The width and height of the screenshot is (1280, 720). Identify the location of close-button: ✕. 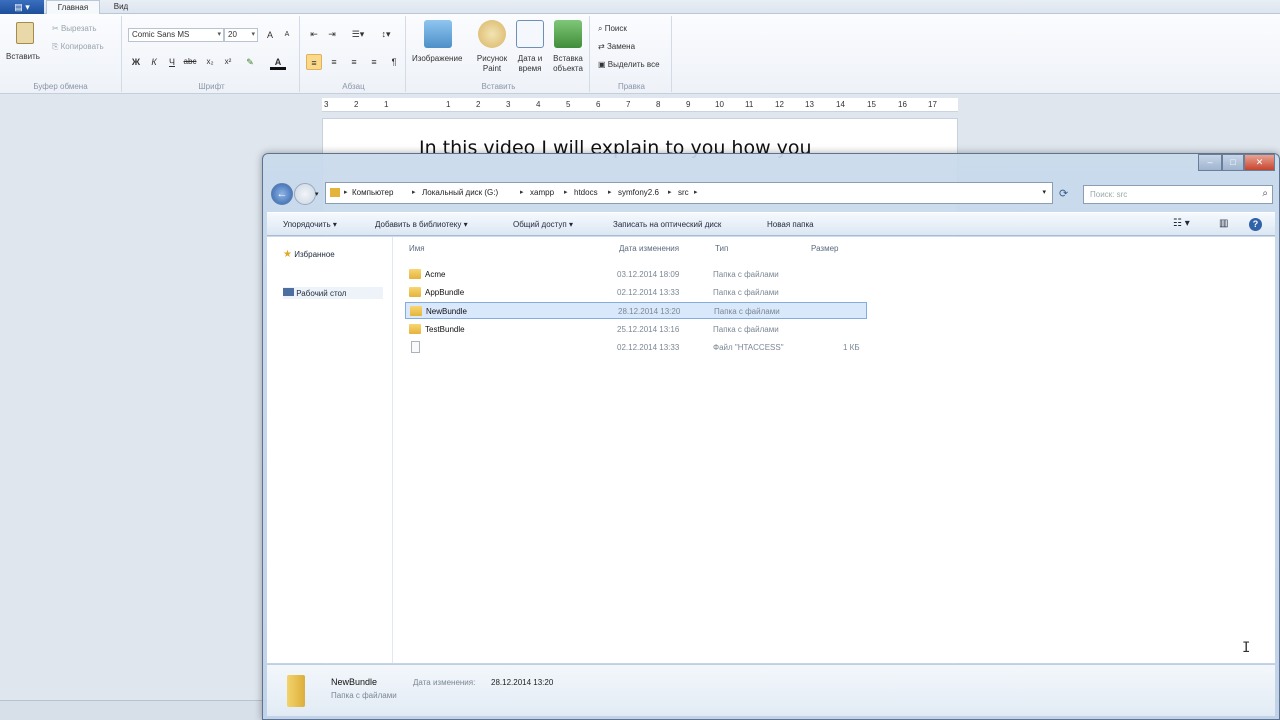
(1259, 162).